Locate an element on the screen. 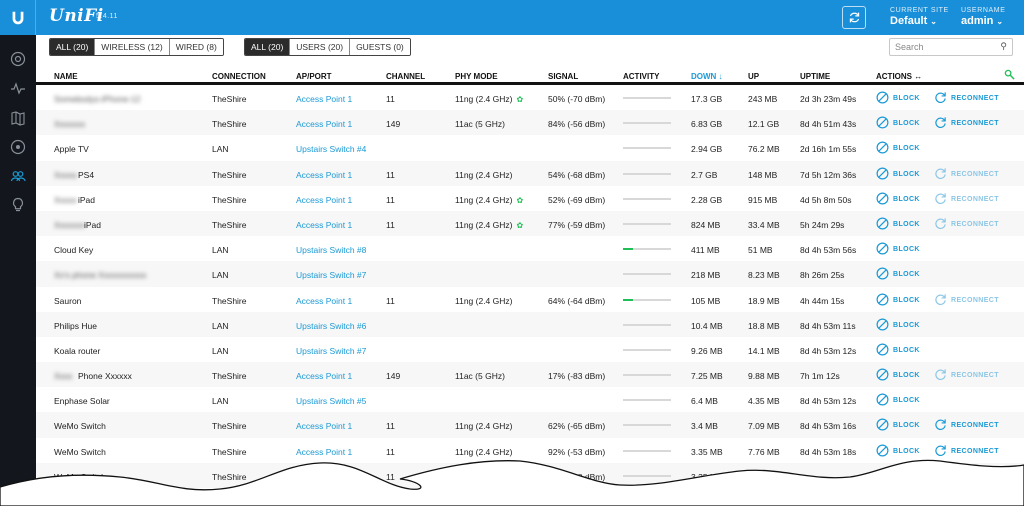 This screenshot has height=506, width=1024. ubiquiti-logo-icon is located at coordinates (18, 17).